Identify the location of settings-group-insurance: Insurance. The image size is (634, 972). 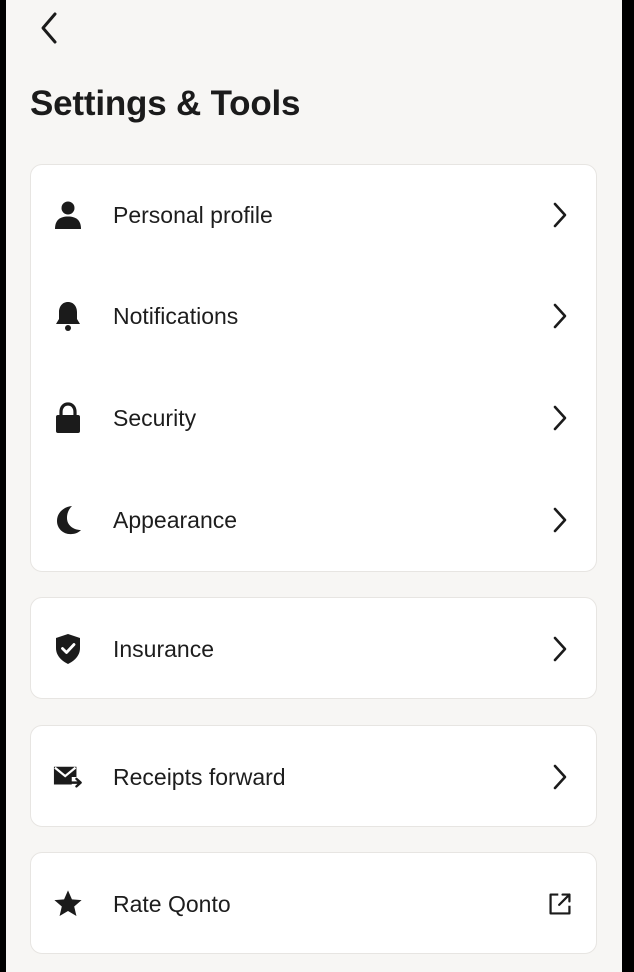
(313, 648).